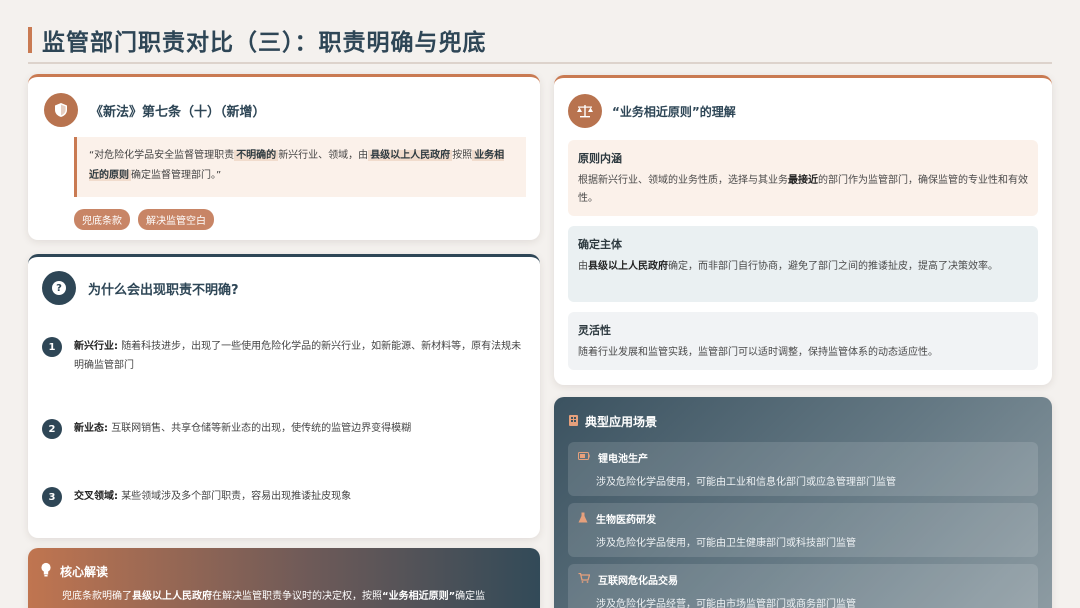 The width and height of the screenshot is (1080, 608). What do you see at coordinates (256, 155) in the screenshot?
I see `quote-highlight: 不明确的` at bounding box center [256, 155].